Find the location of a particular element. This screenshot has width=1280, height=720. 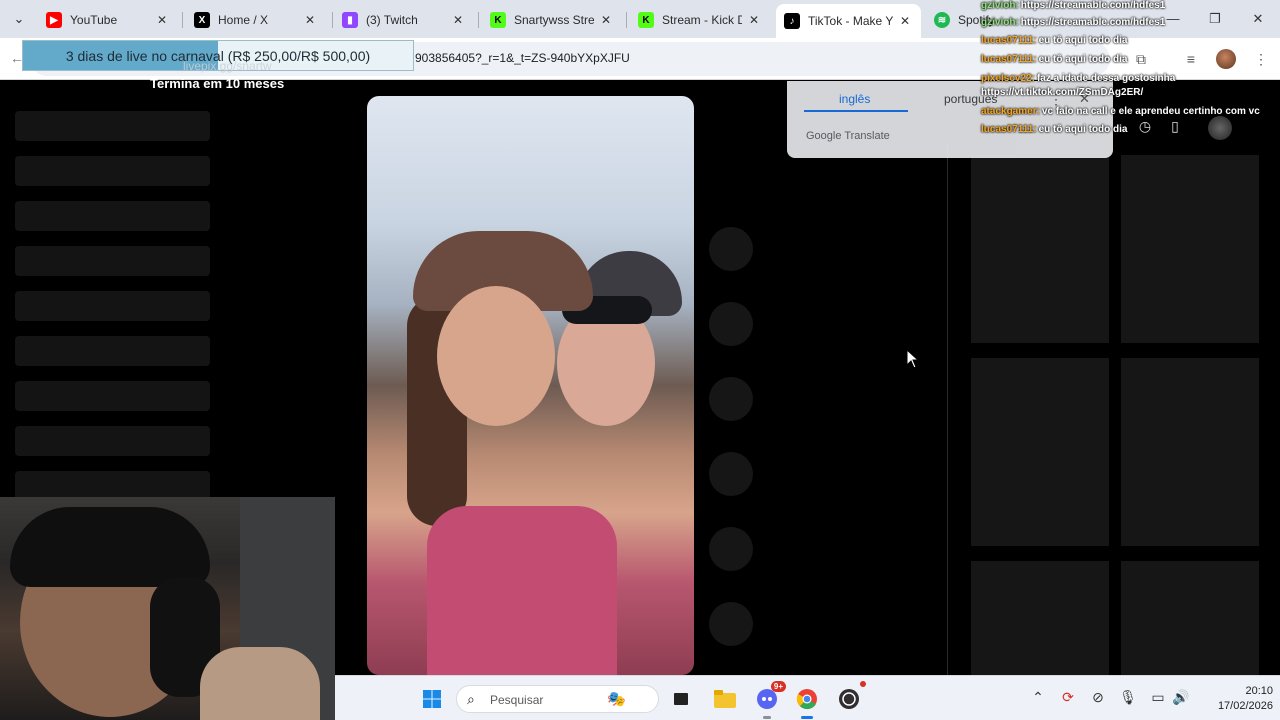

chevron-up-icon: ⌃ is located at coordinates (1038, 697).